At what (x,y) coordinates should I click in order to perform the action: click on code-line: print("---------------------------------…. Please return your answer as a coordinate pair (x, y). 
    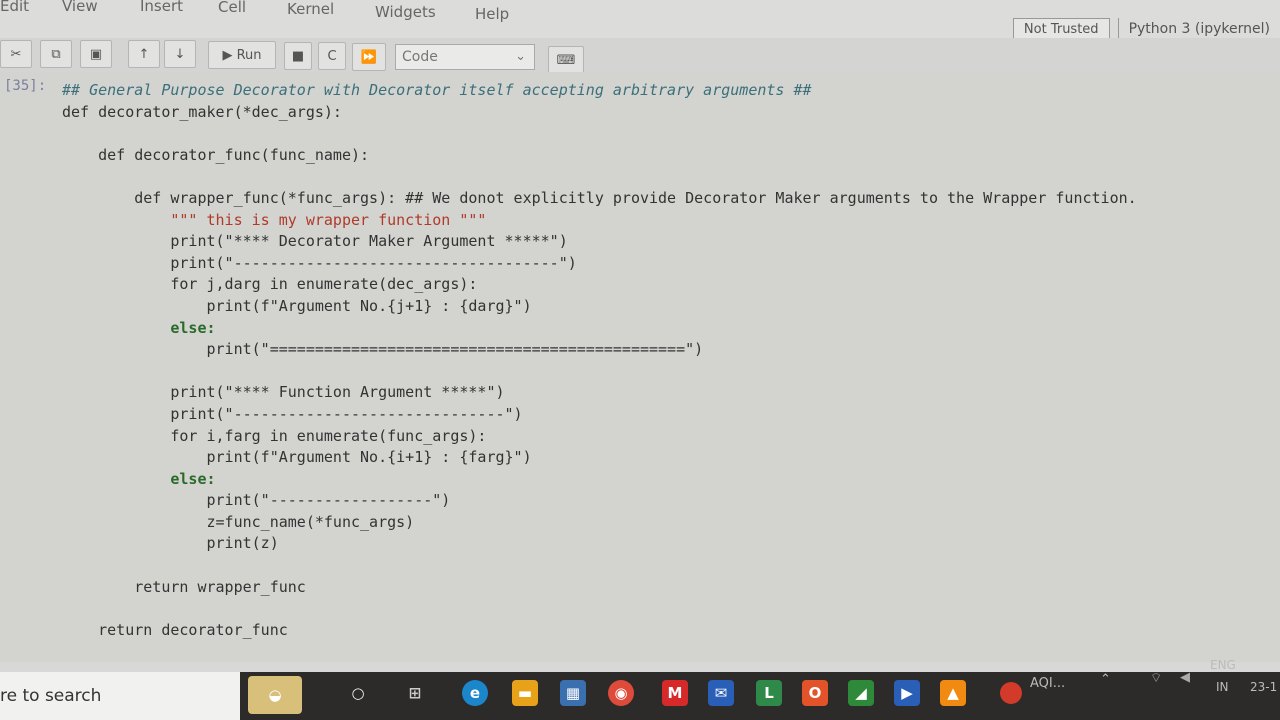
    Looking at the image, I should click on (319, 262).